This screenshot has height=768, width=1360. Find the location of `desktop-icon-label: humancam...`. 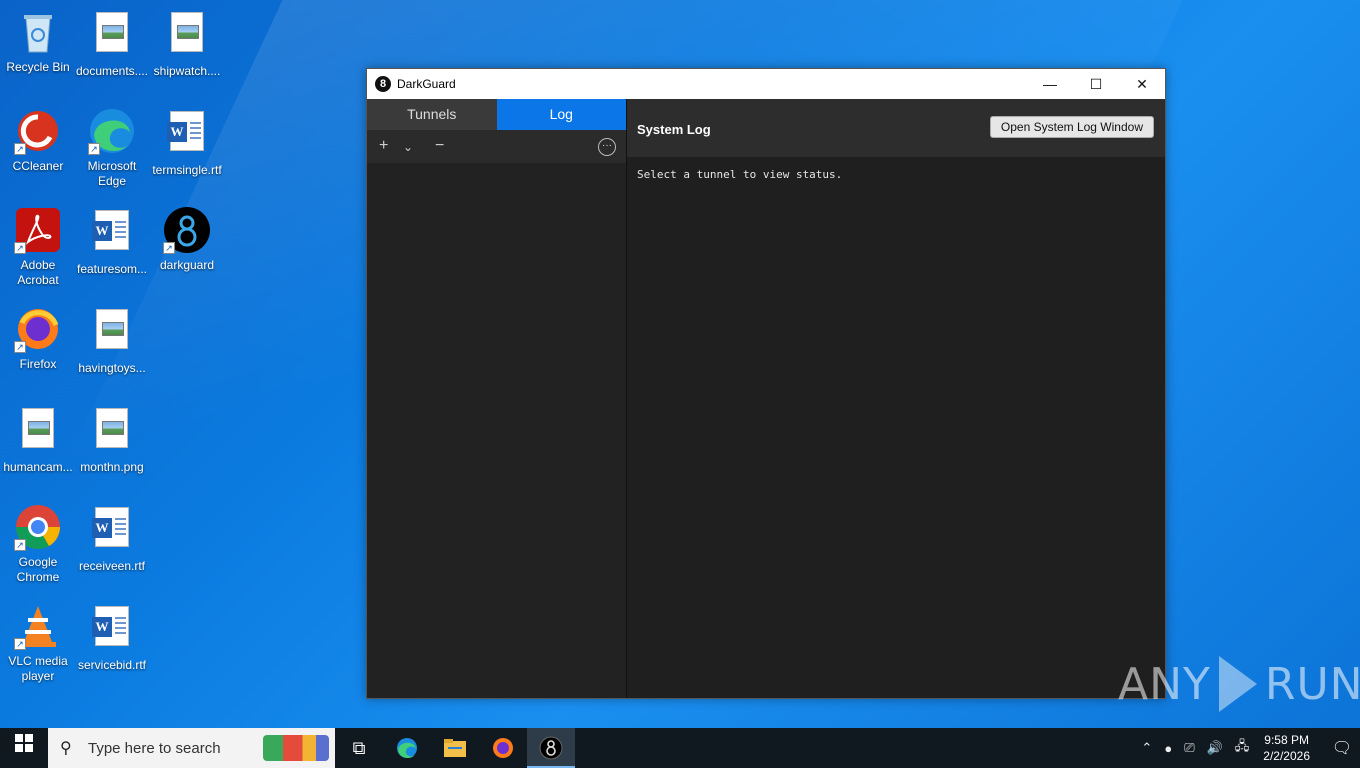

desktop-icon-label: humancam... is located at coordinates (38, 467).